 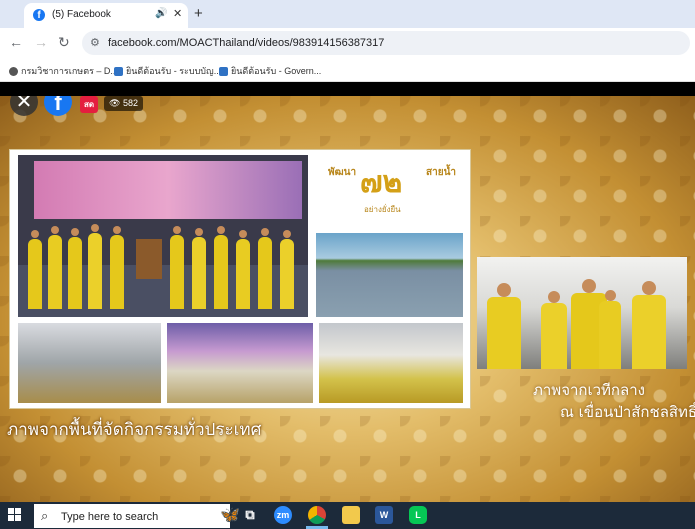 What do you see at coordinates (384, 515) in the screenshot?
I see `word-icon: W` at bounding box center [384, 515].